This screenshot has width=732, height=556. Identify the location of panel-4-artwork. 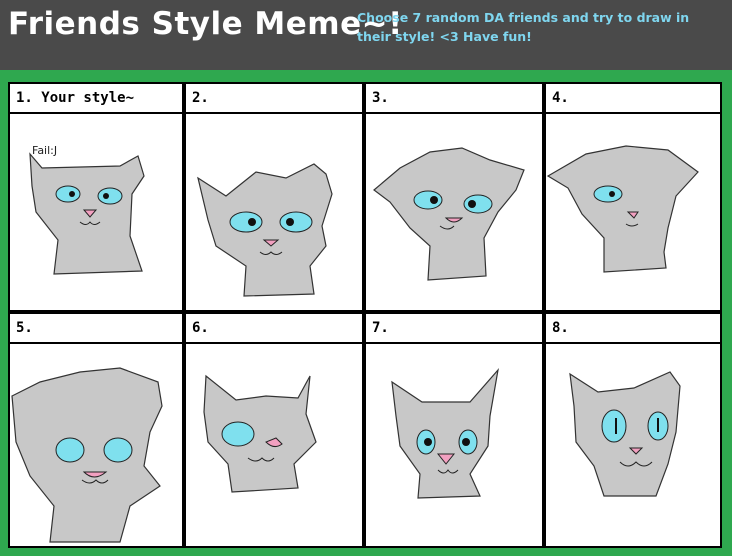
(633, 213).